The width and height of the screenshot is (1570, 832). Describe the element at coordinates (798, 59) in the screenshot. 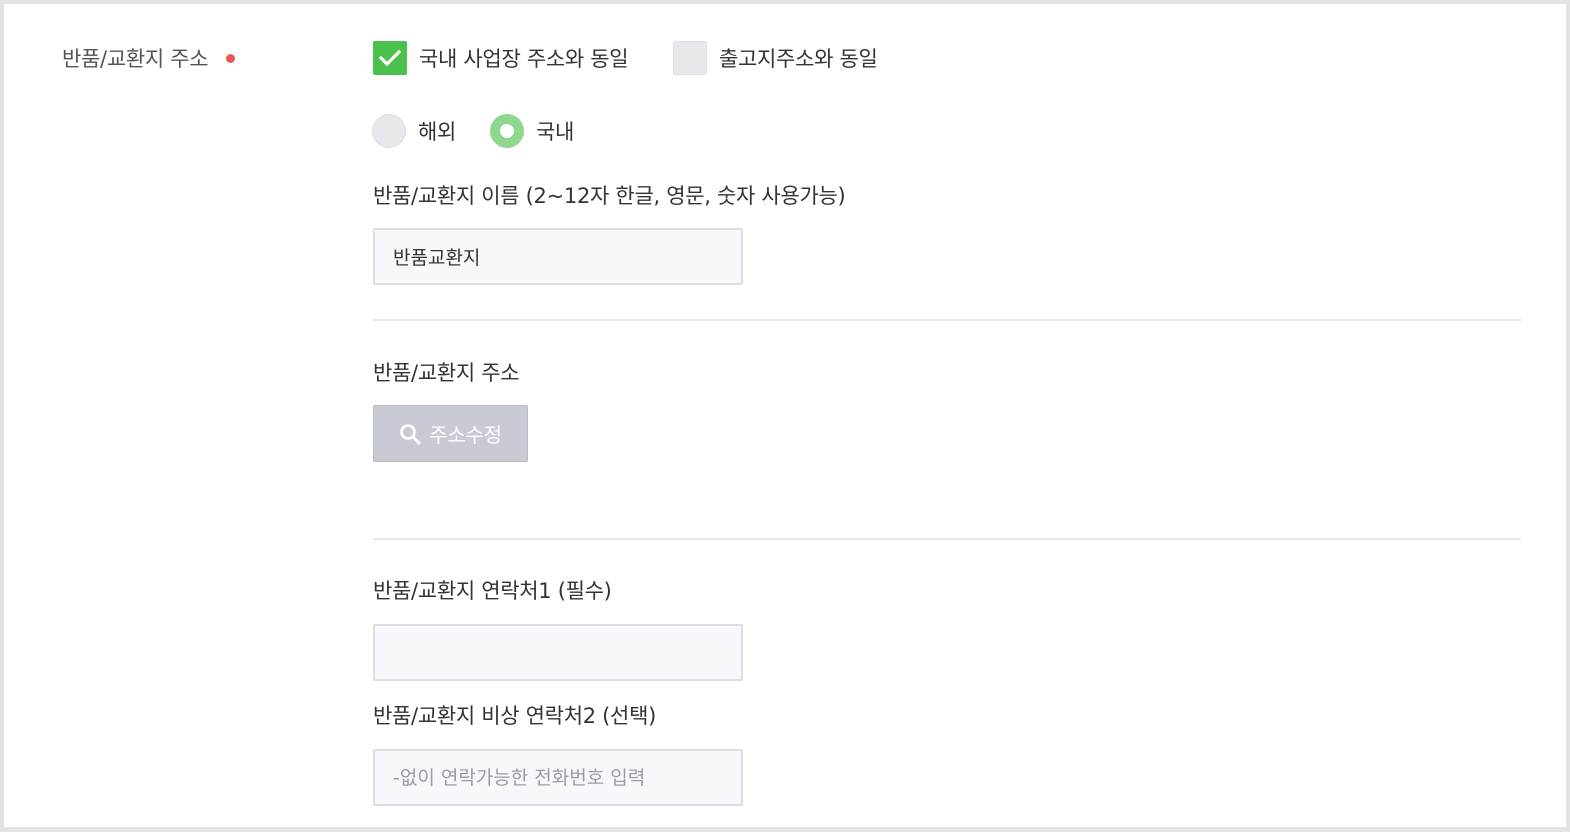

I see `same-as-shipping-label: 출고지주소와 동일` at that location.